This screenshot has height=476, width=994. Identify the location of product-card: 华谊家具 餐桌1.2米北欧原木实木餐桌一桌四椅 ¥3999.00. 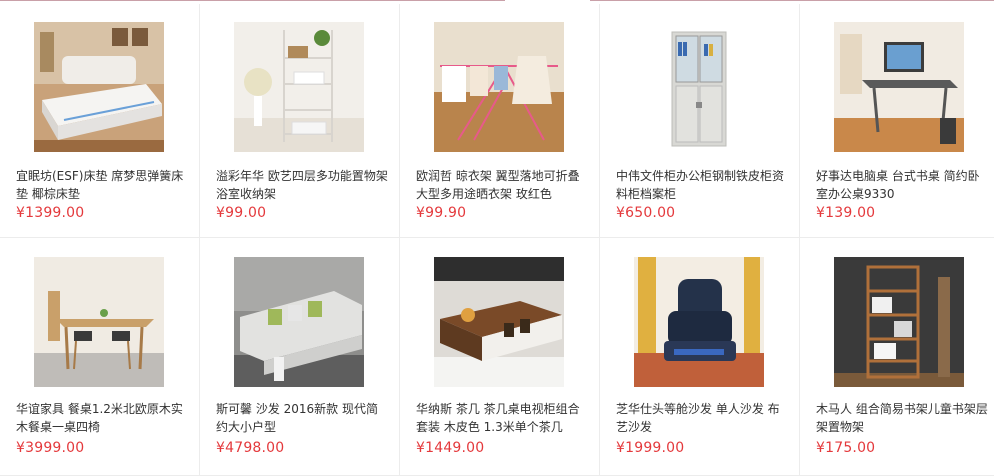
(100, 357).